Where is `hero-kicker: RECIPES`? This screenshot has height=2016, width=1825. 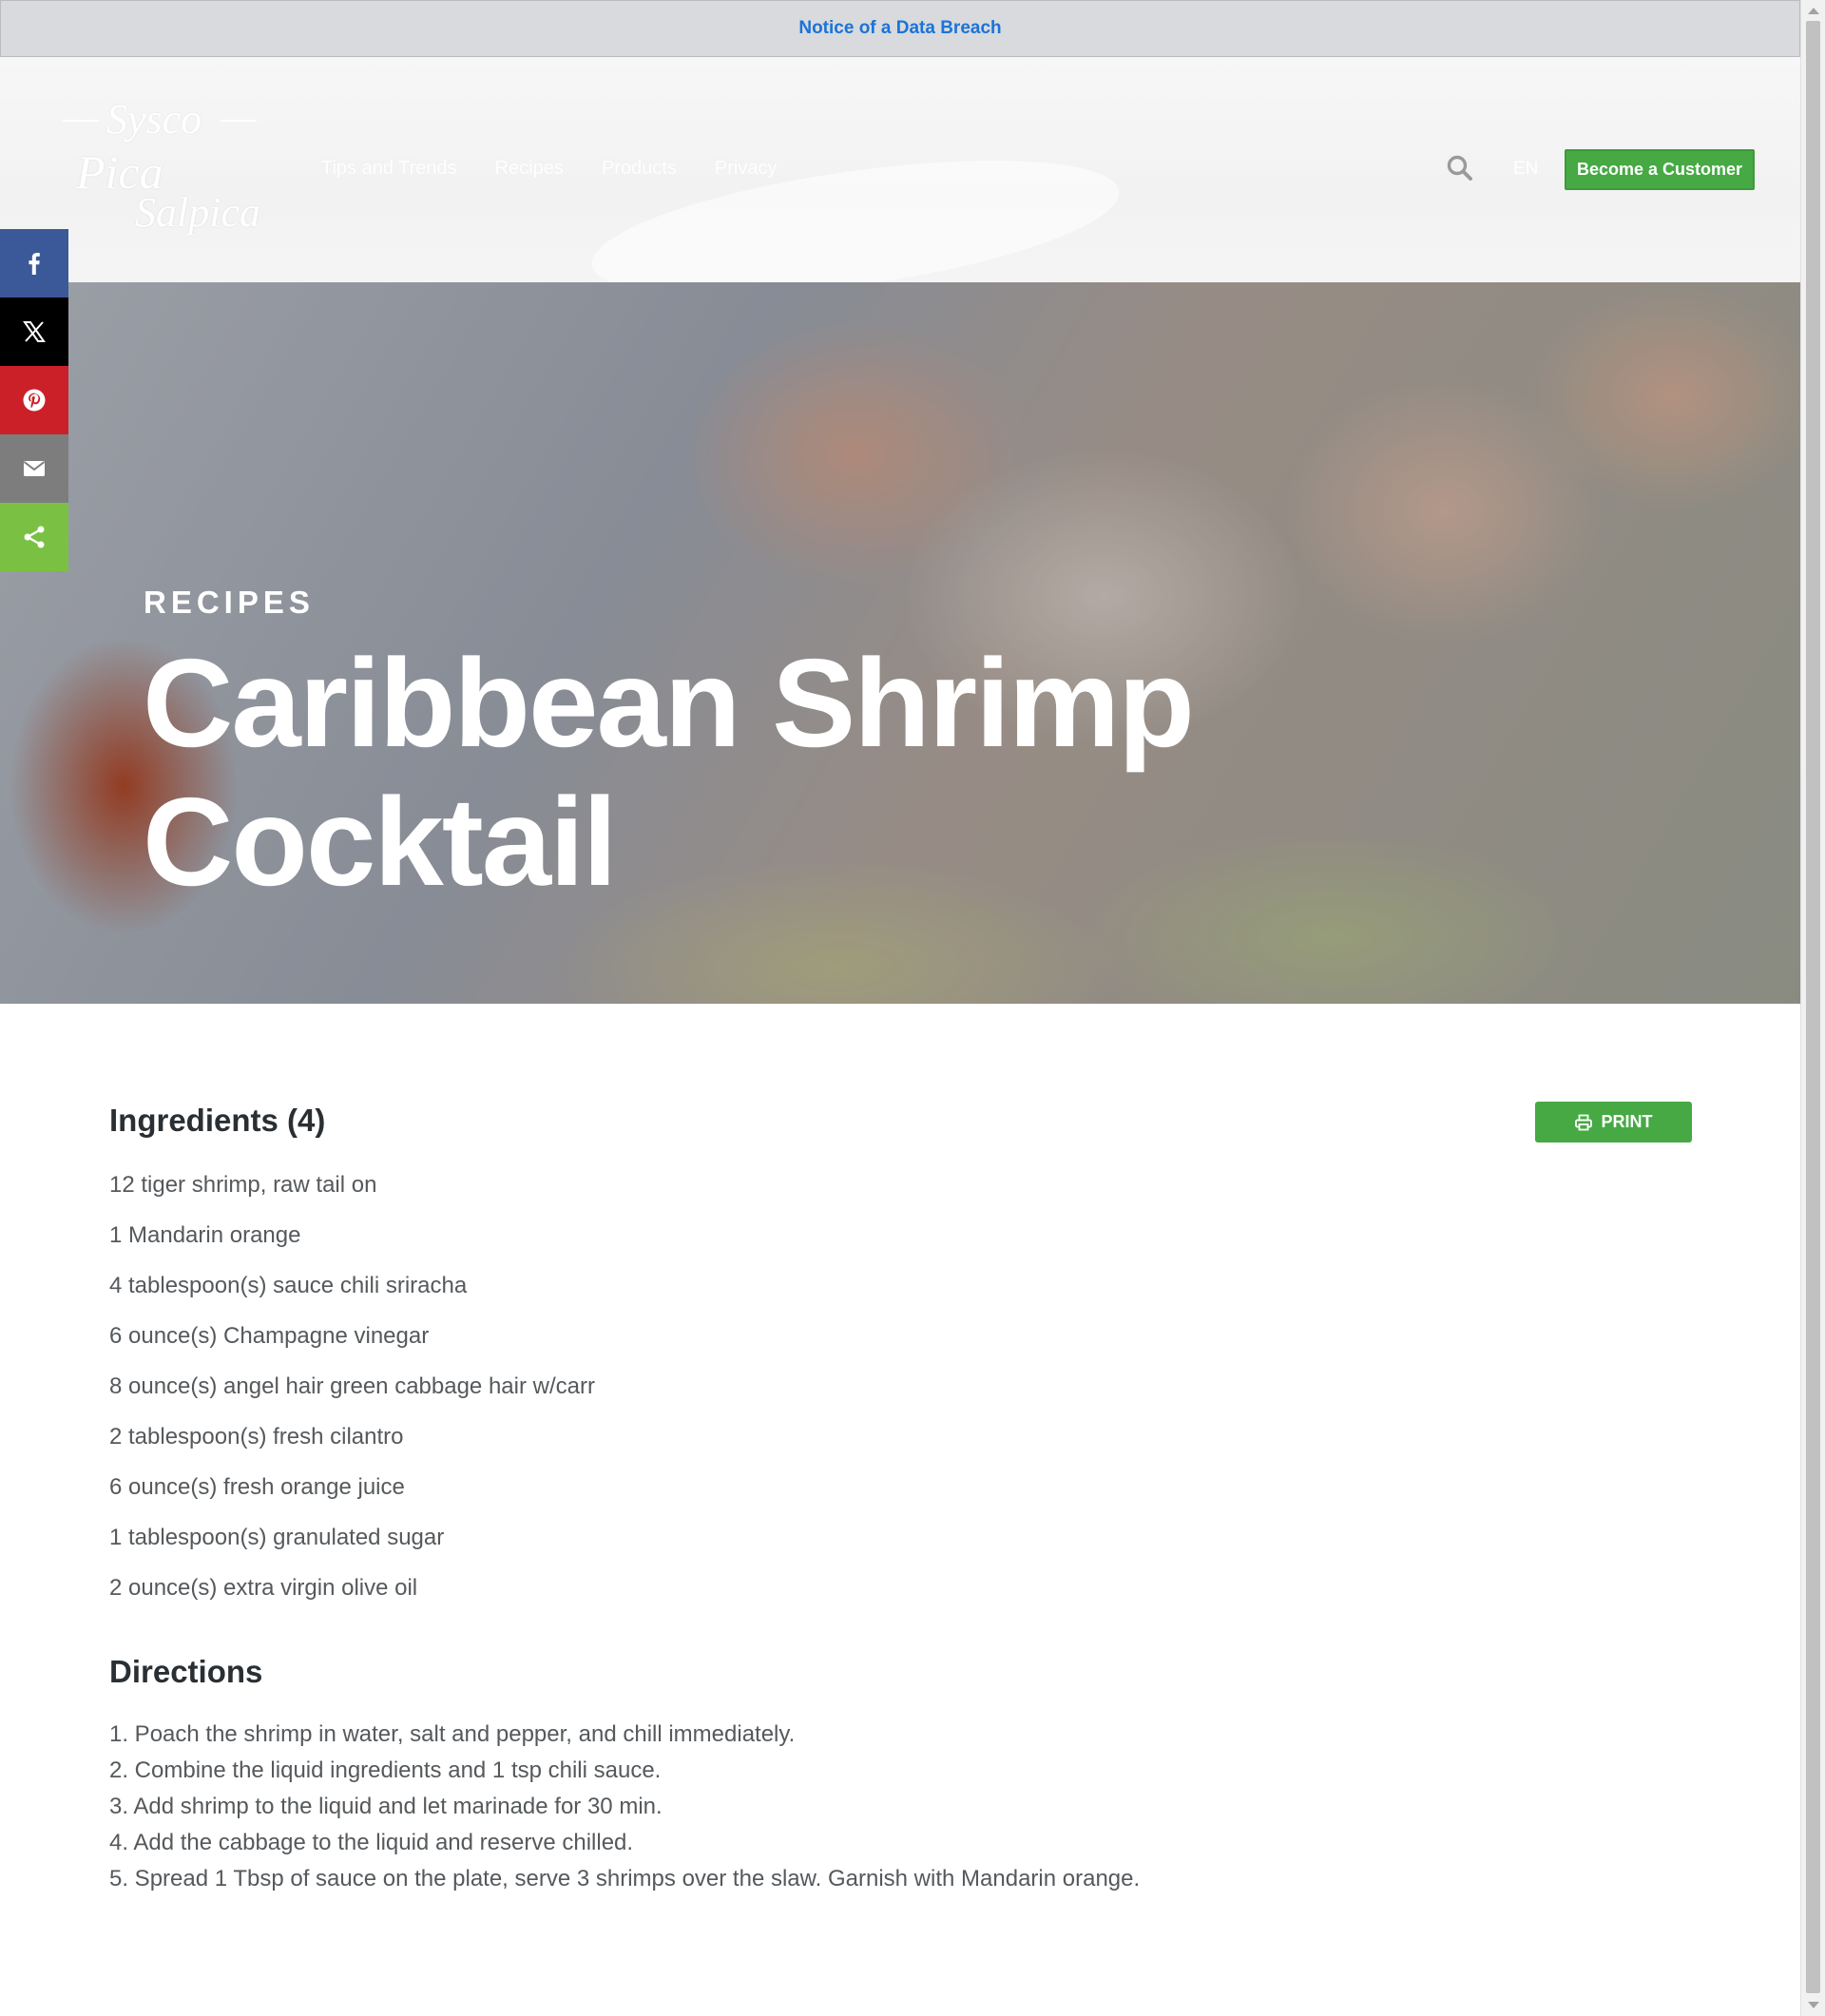
hero-kicker: RECIPES is located at coordinates (229, 602).